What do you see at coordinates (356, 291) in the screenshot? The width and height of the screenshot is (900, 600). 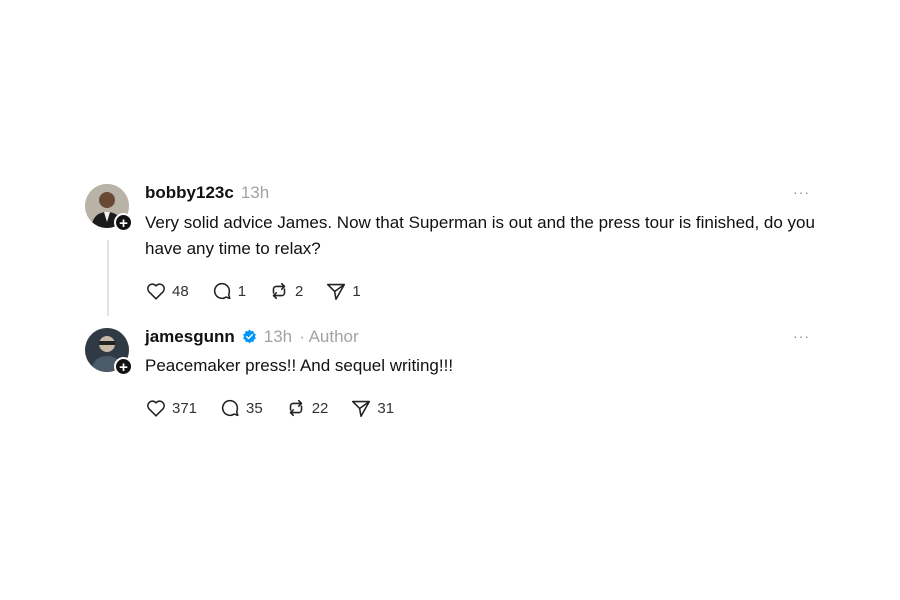 I see `share-count: 1` at bounding box center [356, 291].